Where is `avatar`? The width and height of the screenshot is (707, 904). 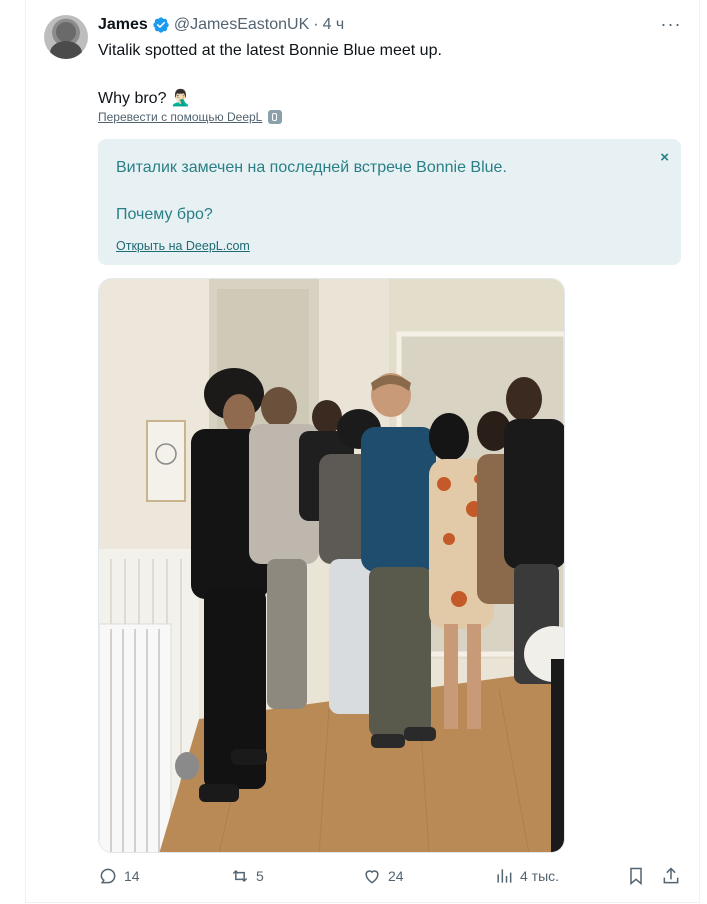 avatar is located at coordinates (66, 37).